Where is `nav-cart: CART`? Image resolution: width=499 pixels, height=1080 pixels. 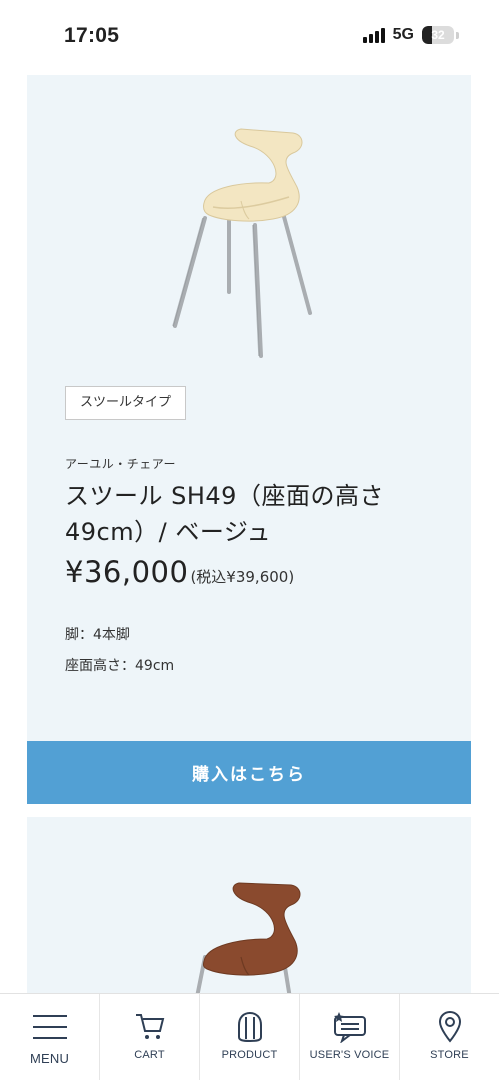 nav-cart: CART is located at coordinates (150, 1037).